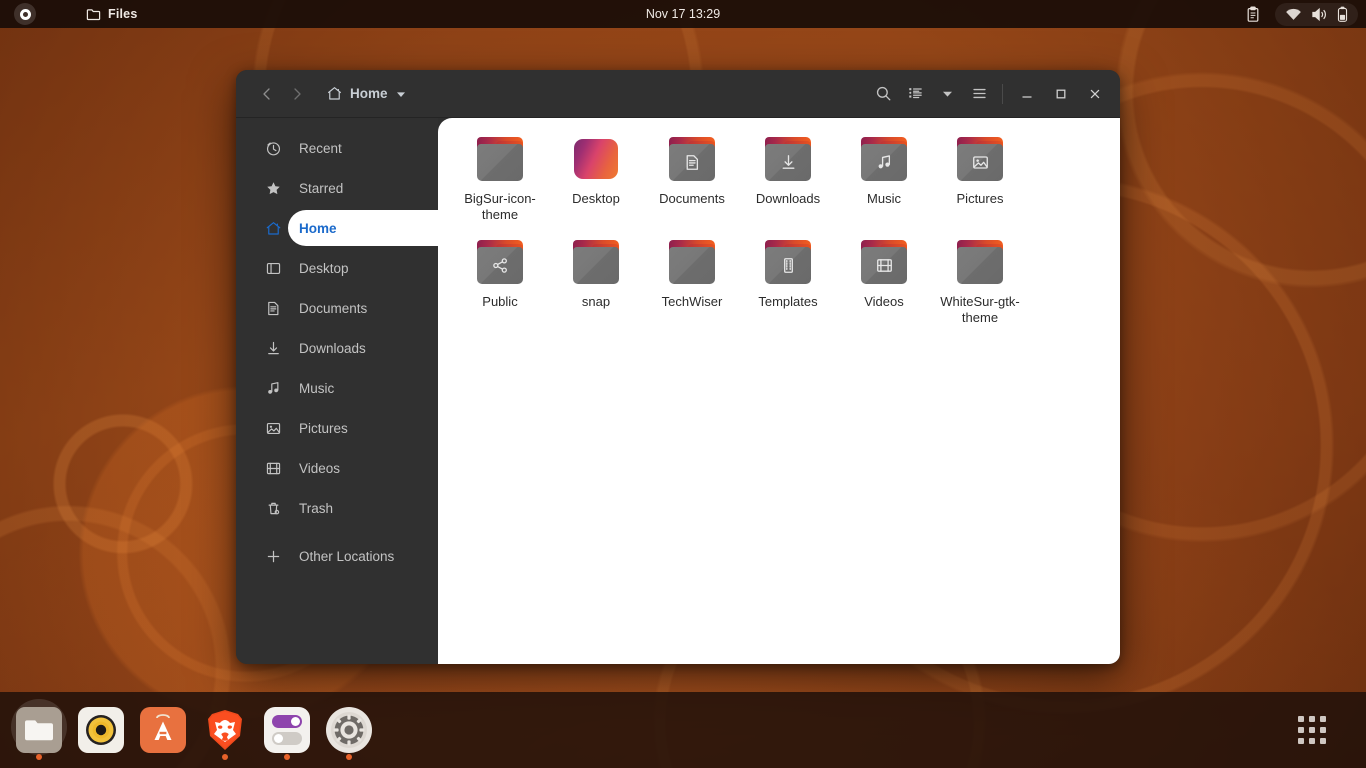 The width and height of the screenshot is (1366, 768). Describe the element at coordinates (39, 730) in the screenshot. I see `dock-item-files` at that location.